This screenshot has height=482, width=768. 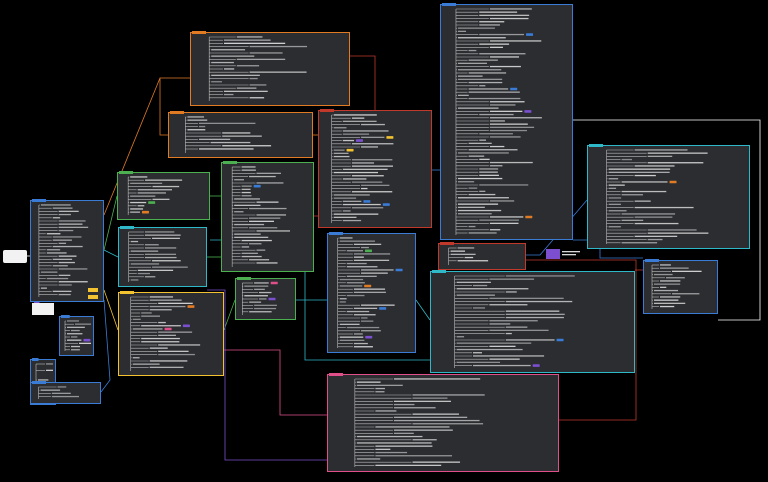 I want to click on leaf-node, so click(x=43, y=309).